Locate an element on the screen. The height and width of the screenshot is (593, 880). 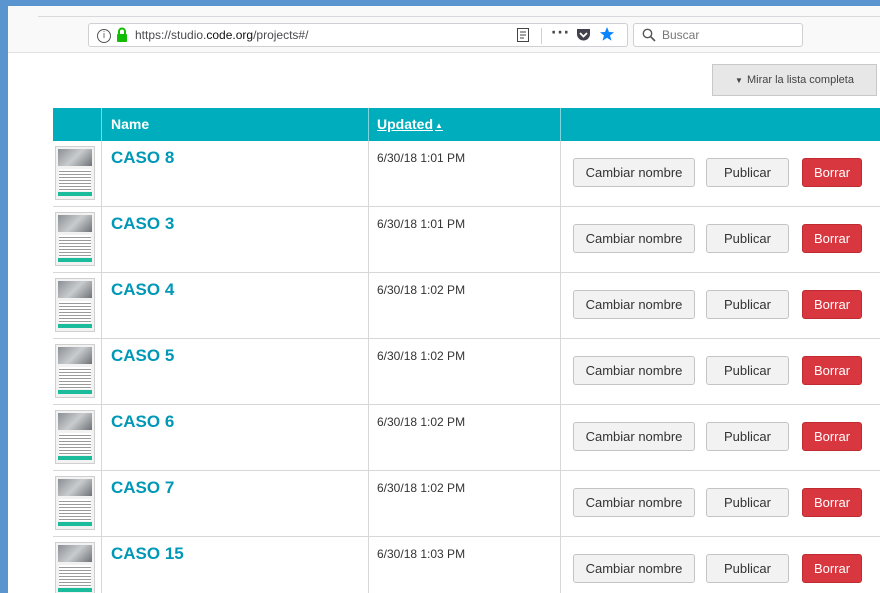
url-text: https://studio.code.org/projects#/ is located at coordinates (221, 35).